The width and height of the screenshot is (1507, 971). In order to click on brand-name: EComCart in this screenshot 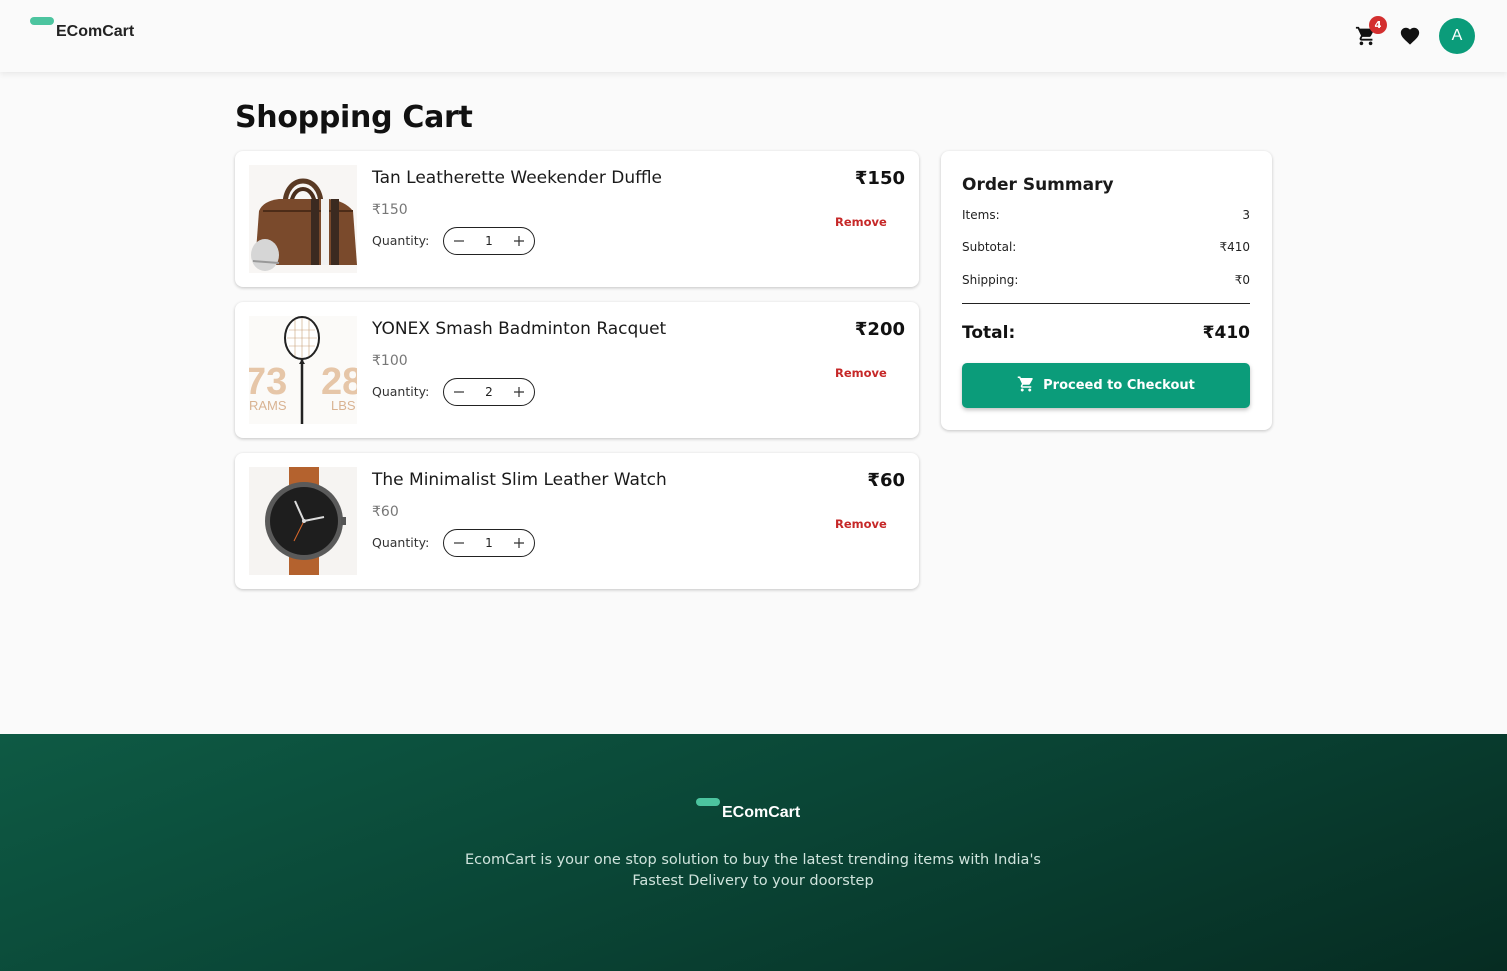, I will do `click(95, 31)`.